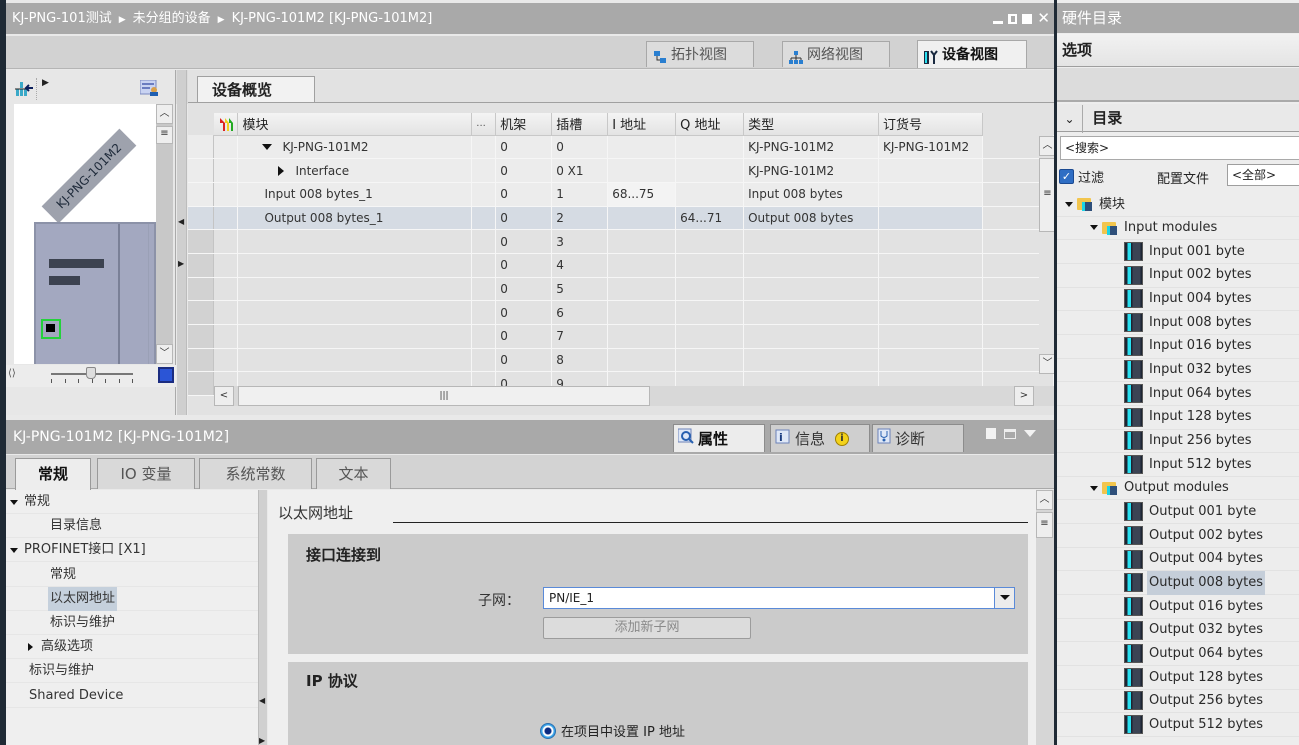  I want to click on column-header-module: 模块, so click(355, 124).